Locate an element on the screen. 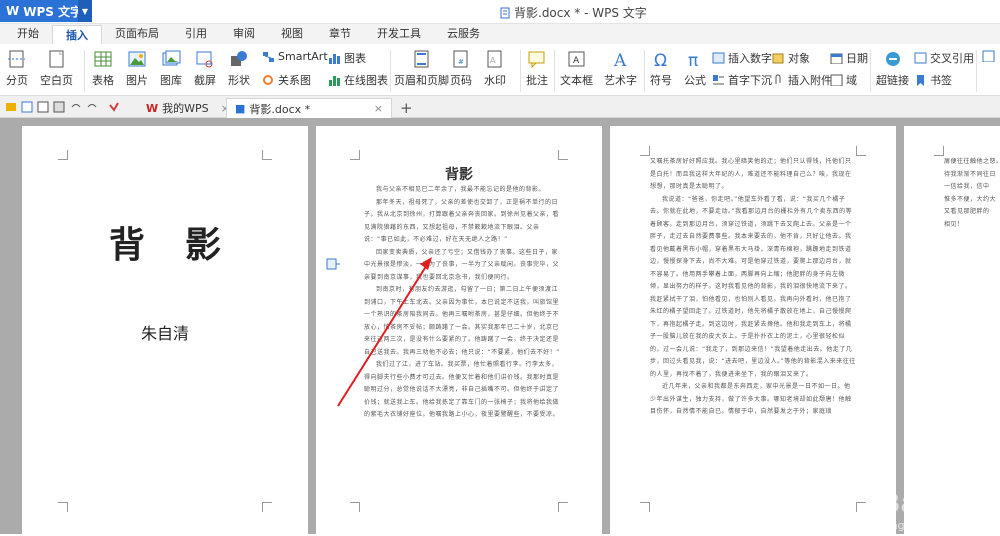  text-line: 屑便往往触他之怒。 is located at coordinates (972, 161).